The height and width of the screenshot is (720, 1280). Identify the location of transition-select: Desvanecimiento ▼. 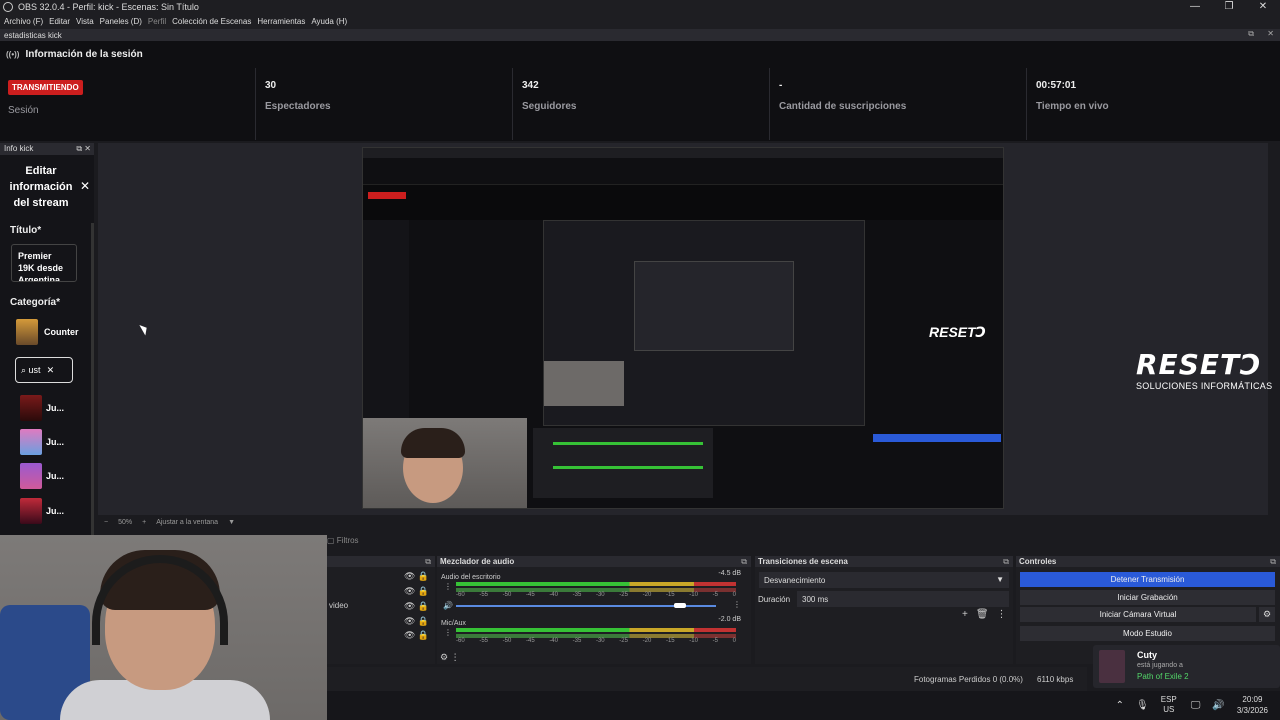
(884, 580).